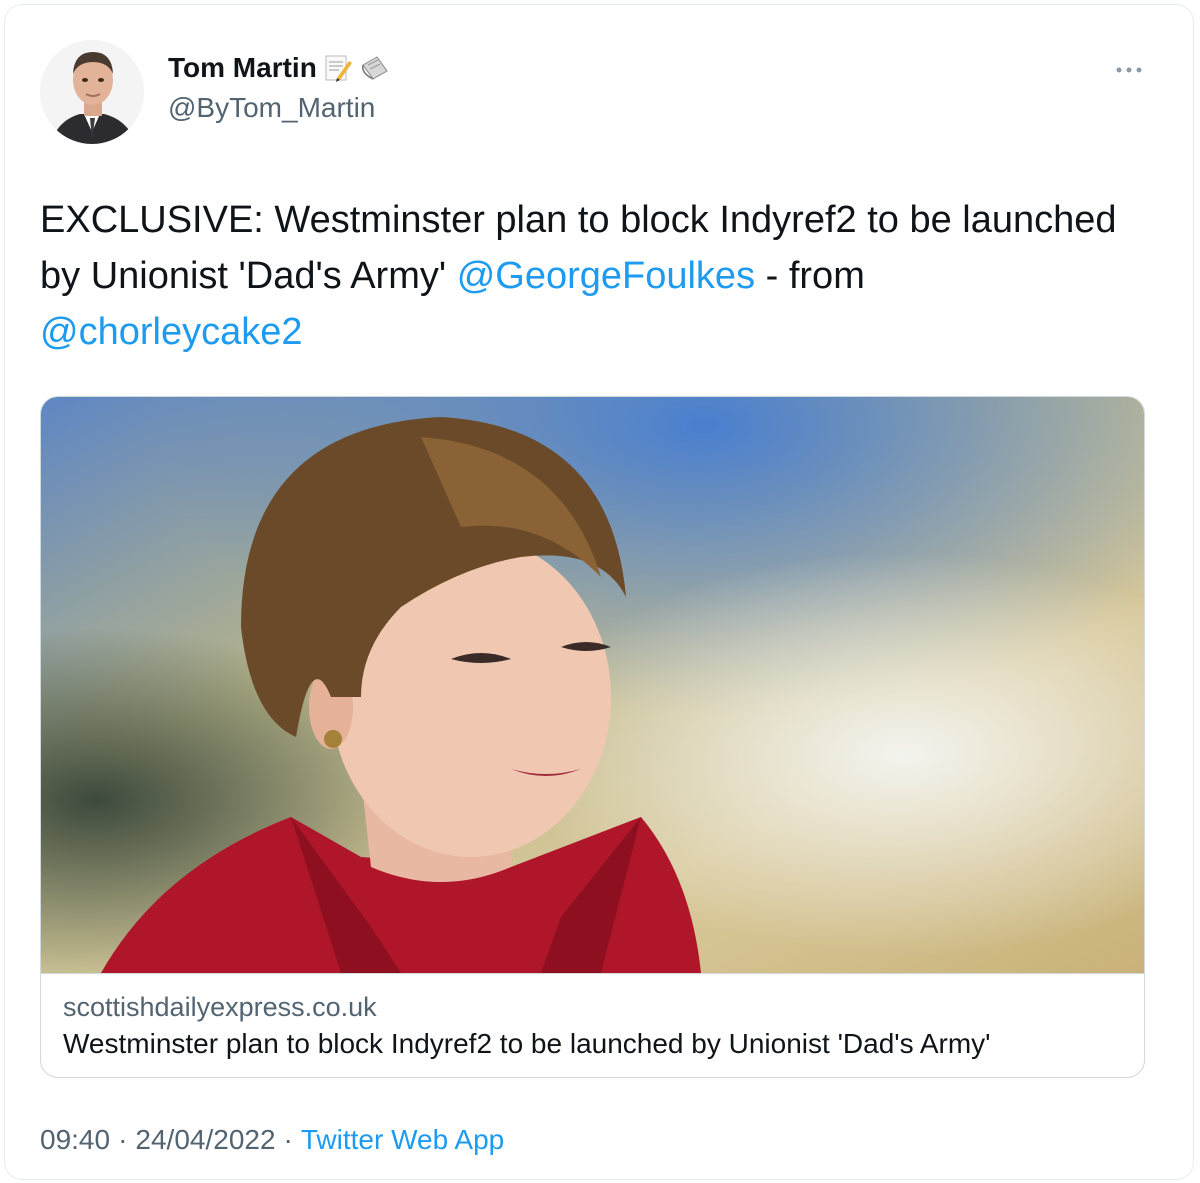 The image size is (1200, 1183). I want to click on tweet-time: 09:40, so click(75, 1140).